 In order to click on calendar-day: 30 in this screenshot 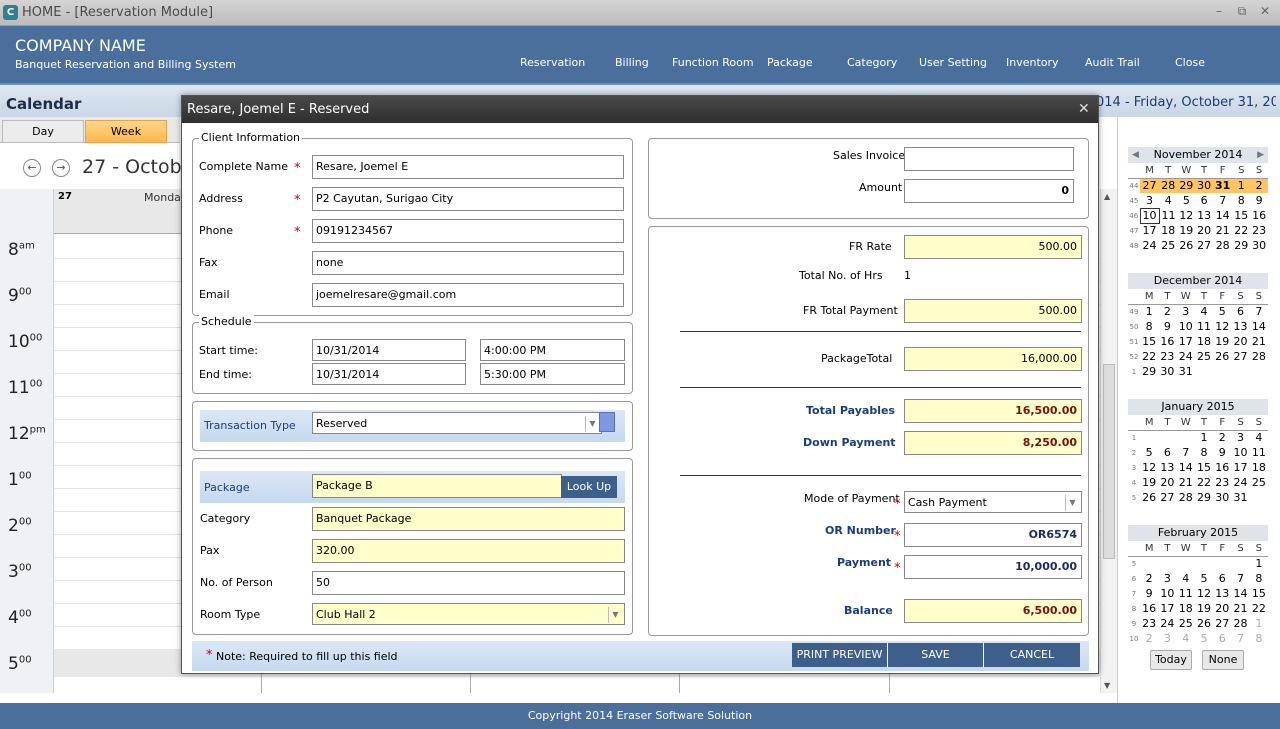, I will do `click(1167, 371)`.